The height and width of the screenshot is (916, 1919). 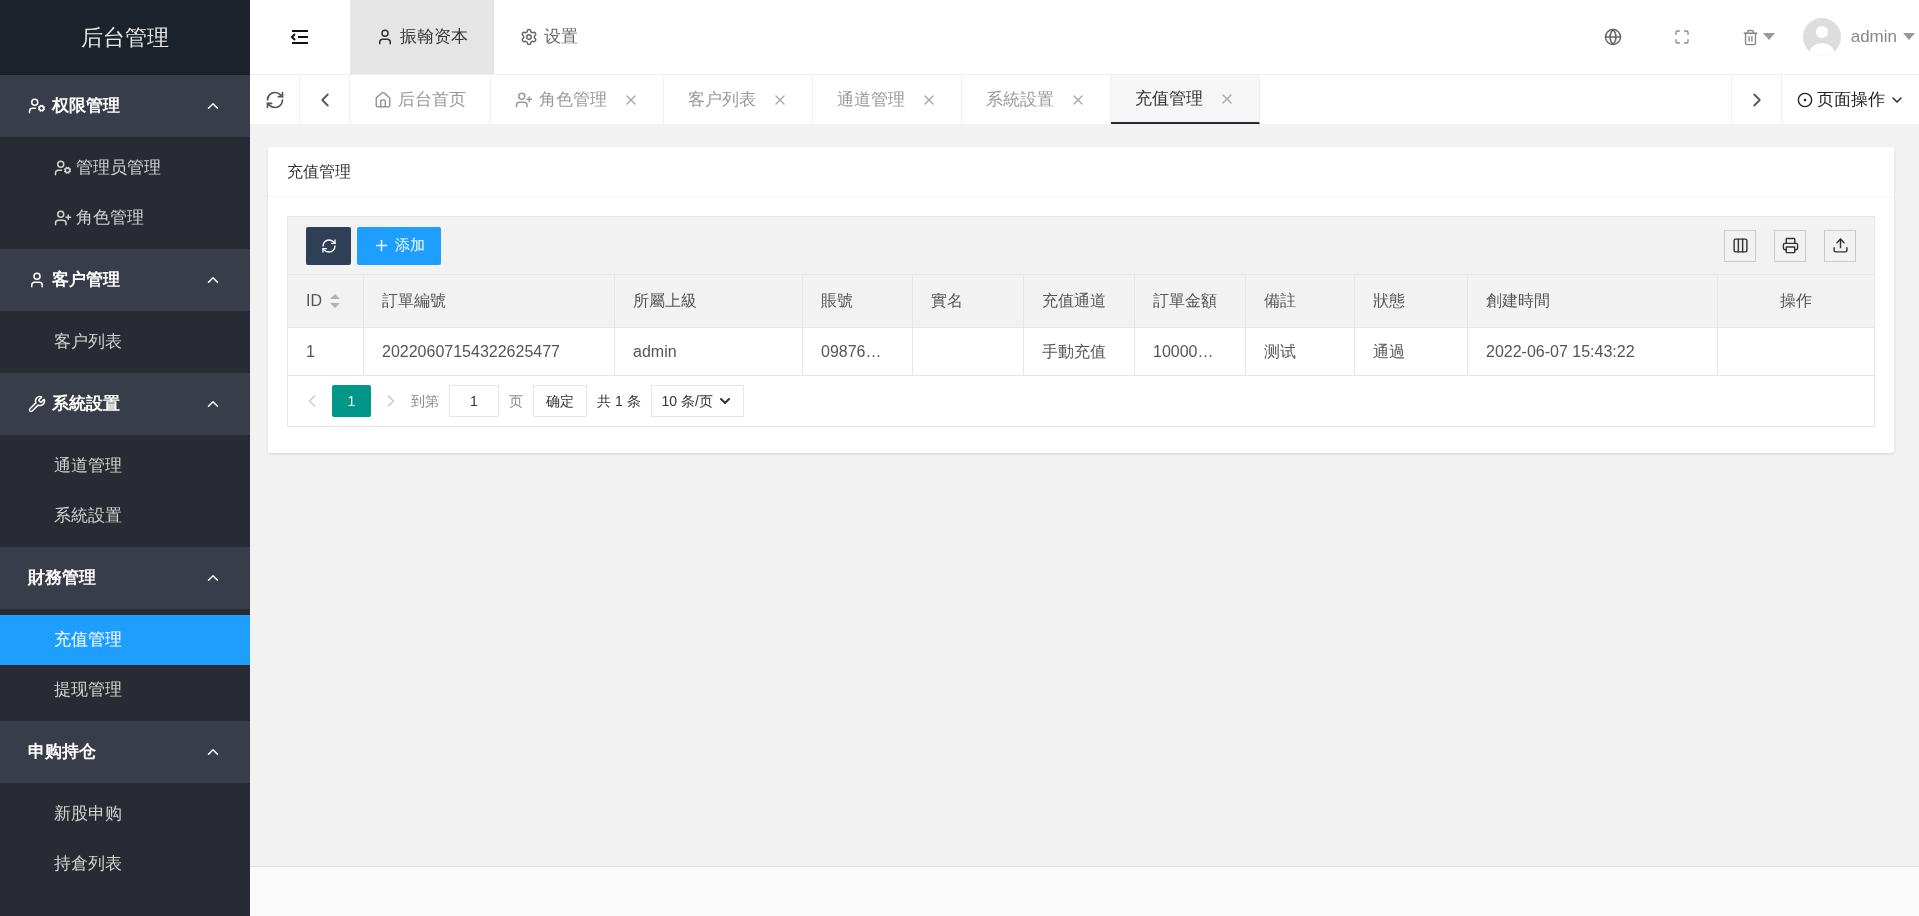 What do you see at coordinates (125, 864) in the screenshot?
I see `sidebar-item: 持倉列表` at bounding box center [125, 864].